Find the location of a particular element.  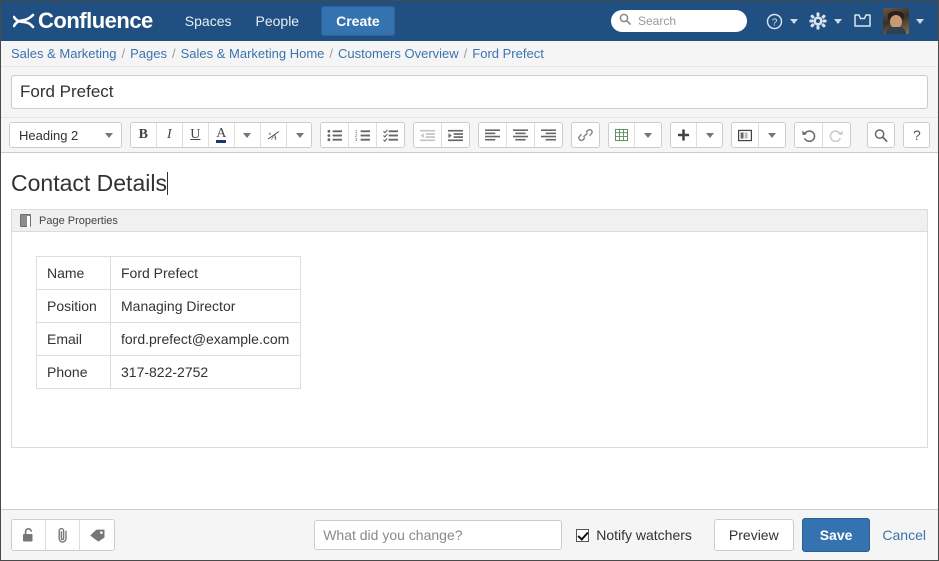

notify-watchers-toggle: Notify watchers is located at coordinates (634, 535).